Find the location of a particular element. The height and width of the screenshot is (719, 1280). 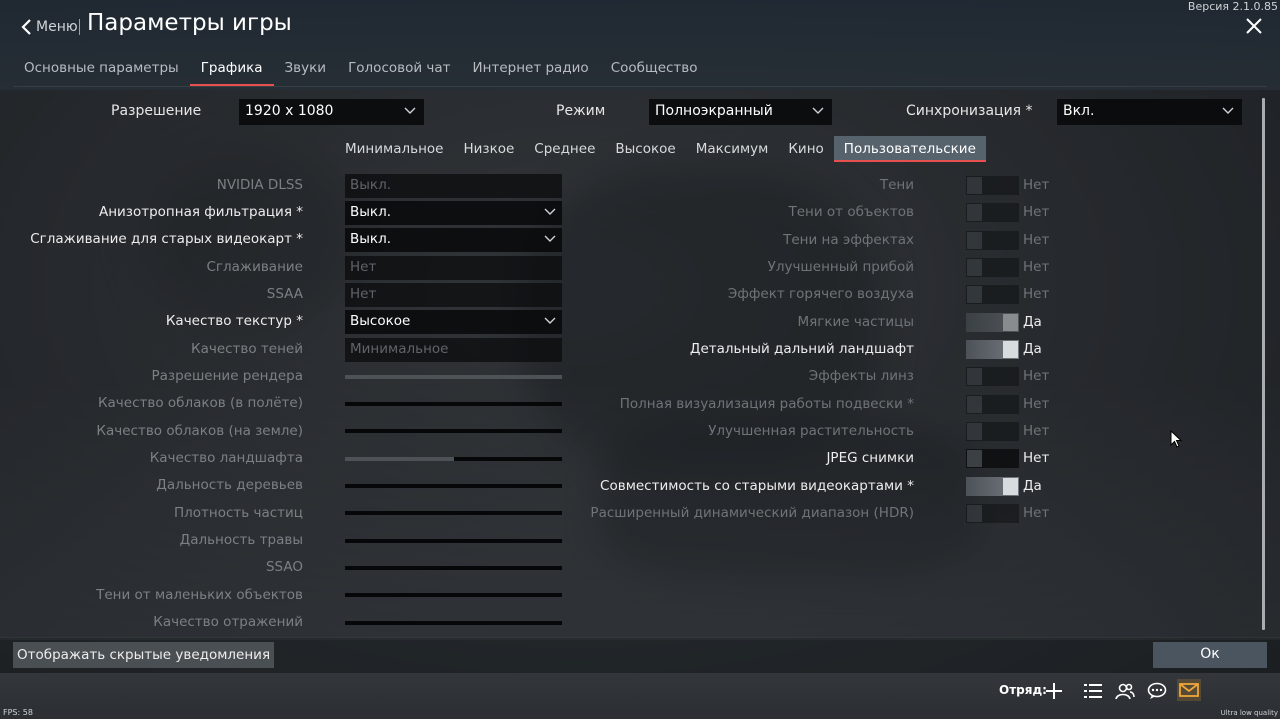

render-res-slider is located at coordinates (453, 377).